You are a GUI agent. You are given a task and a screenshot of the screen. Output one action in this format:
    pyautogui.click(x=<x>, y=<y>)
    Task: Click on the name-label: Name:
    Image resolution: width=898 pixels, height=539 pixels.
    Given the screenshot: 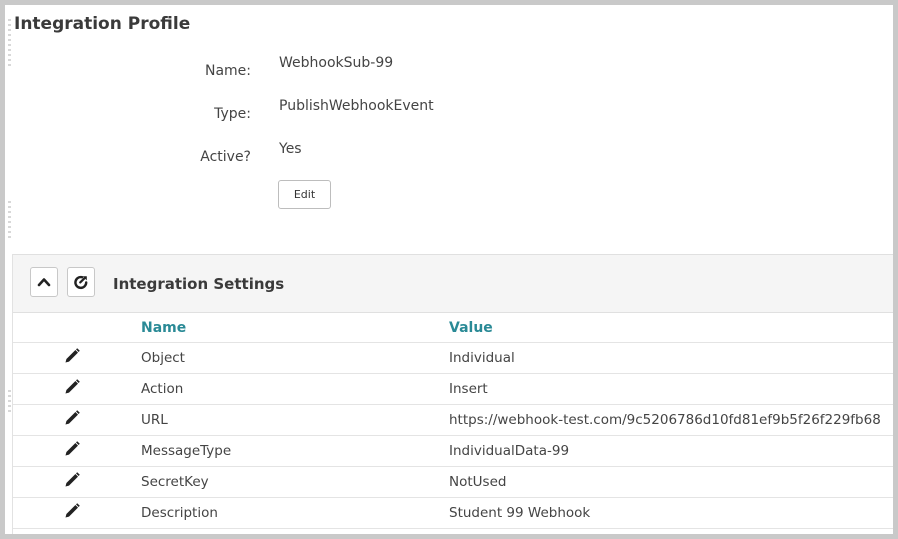 What is the action you would take?
    pyautogui.click(x=227, y=71)
    